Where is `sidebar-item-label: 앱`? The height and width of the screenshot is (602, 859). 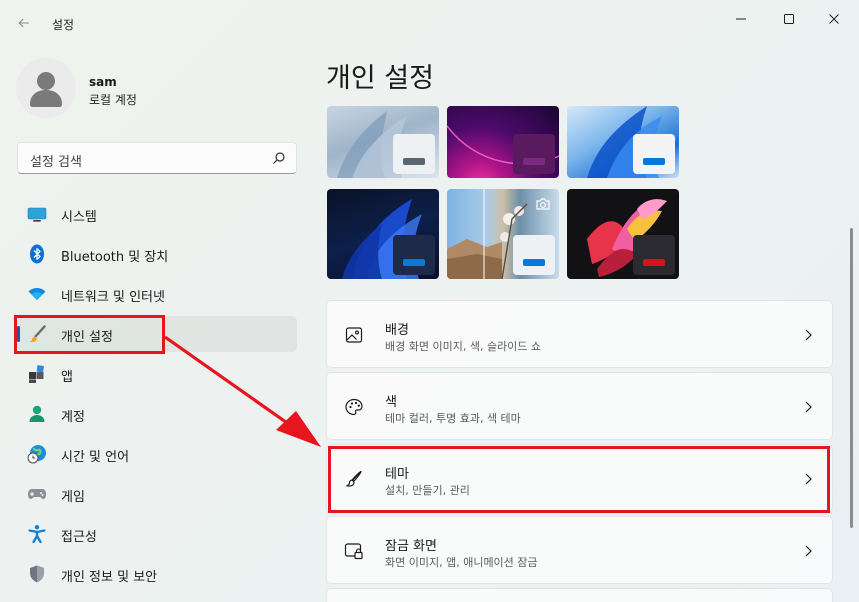
sidebar-item-label: 앱 is located at coordinates (67, 377).